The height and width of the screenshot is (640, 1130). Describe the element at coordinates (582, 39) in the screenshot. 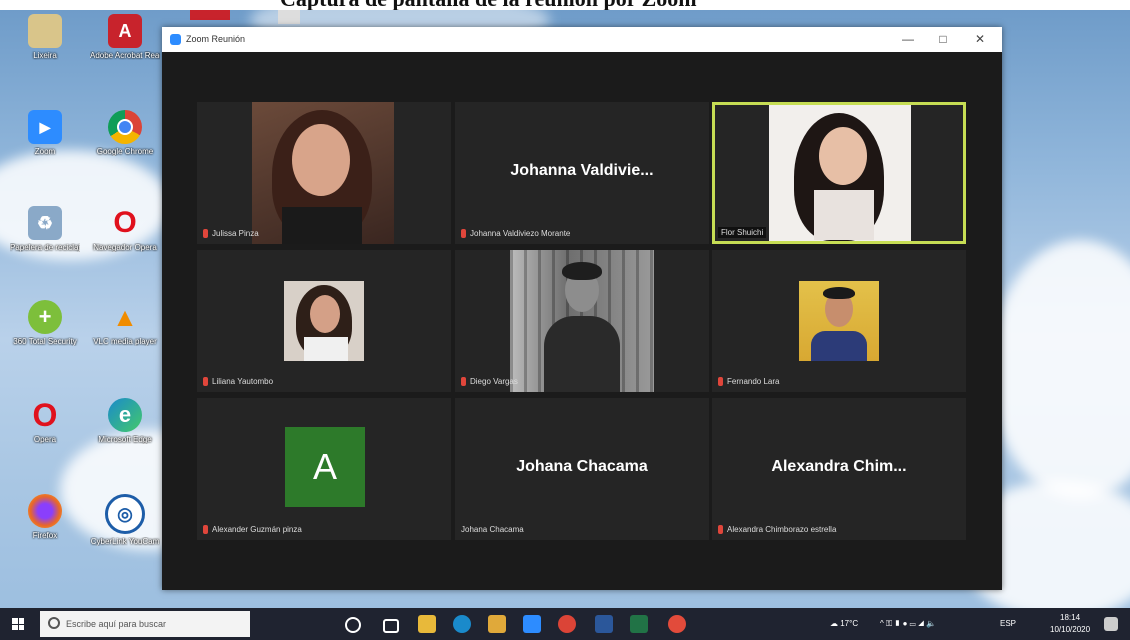

I see `zoom-titlebar: Zoom Reunión — □ ✕` at that location.